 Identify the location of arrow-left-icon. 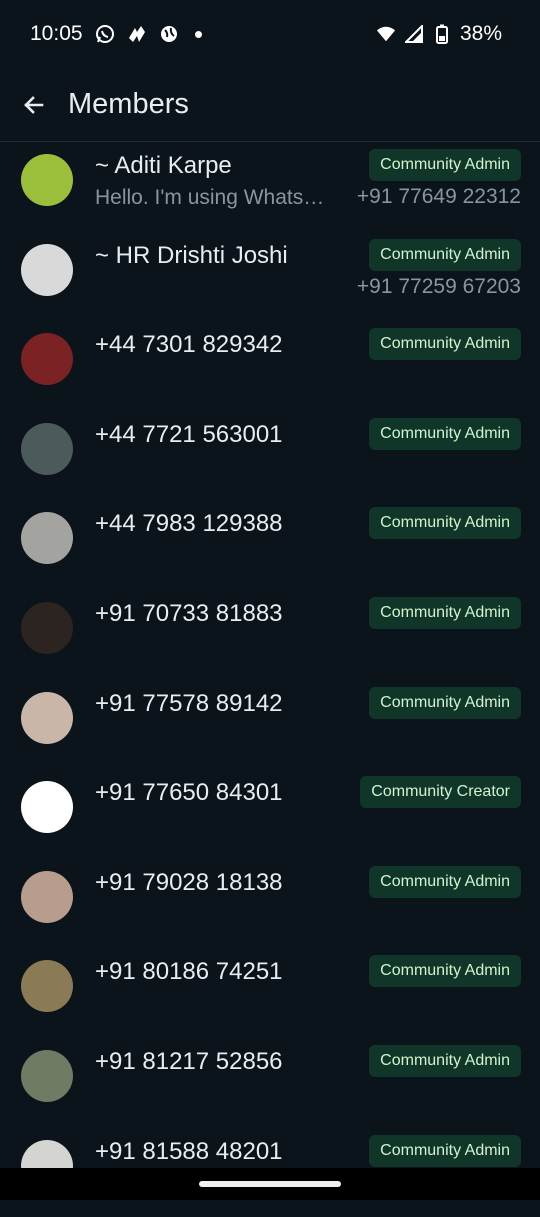
(34, 104).